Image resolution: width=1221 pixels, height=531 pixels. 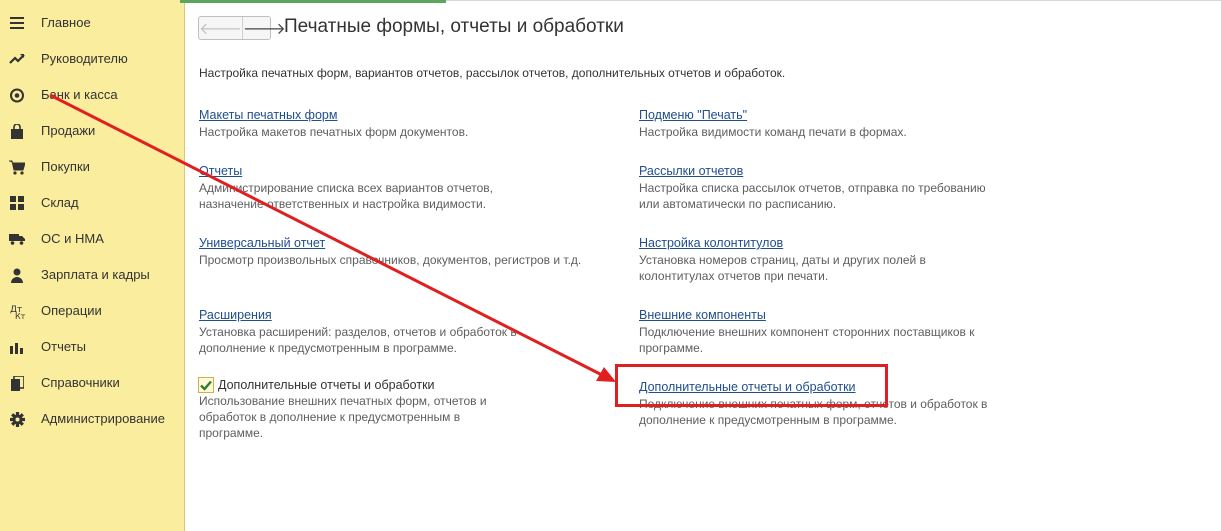 I want to click on menu-icon, so click(x=17, y=23).